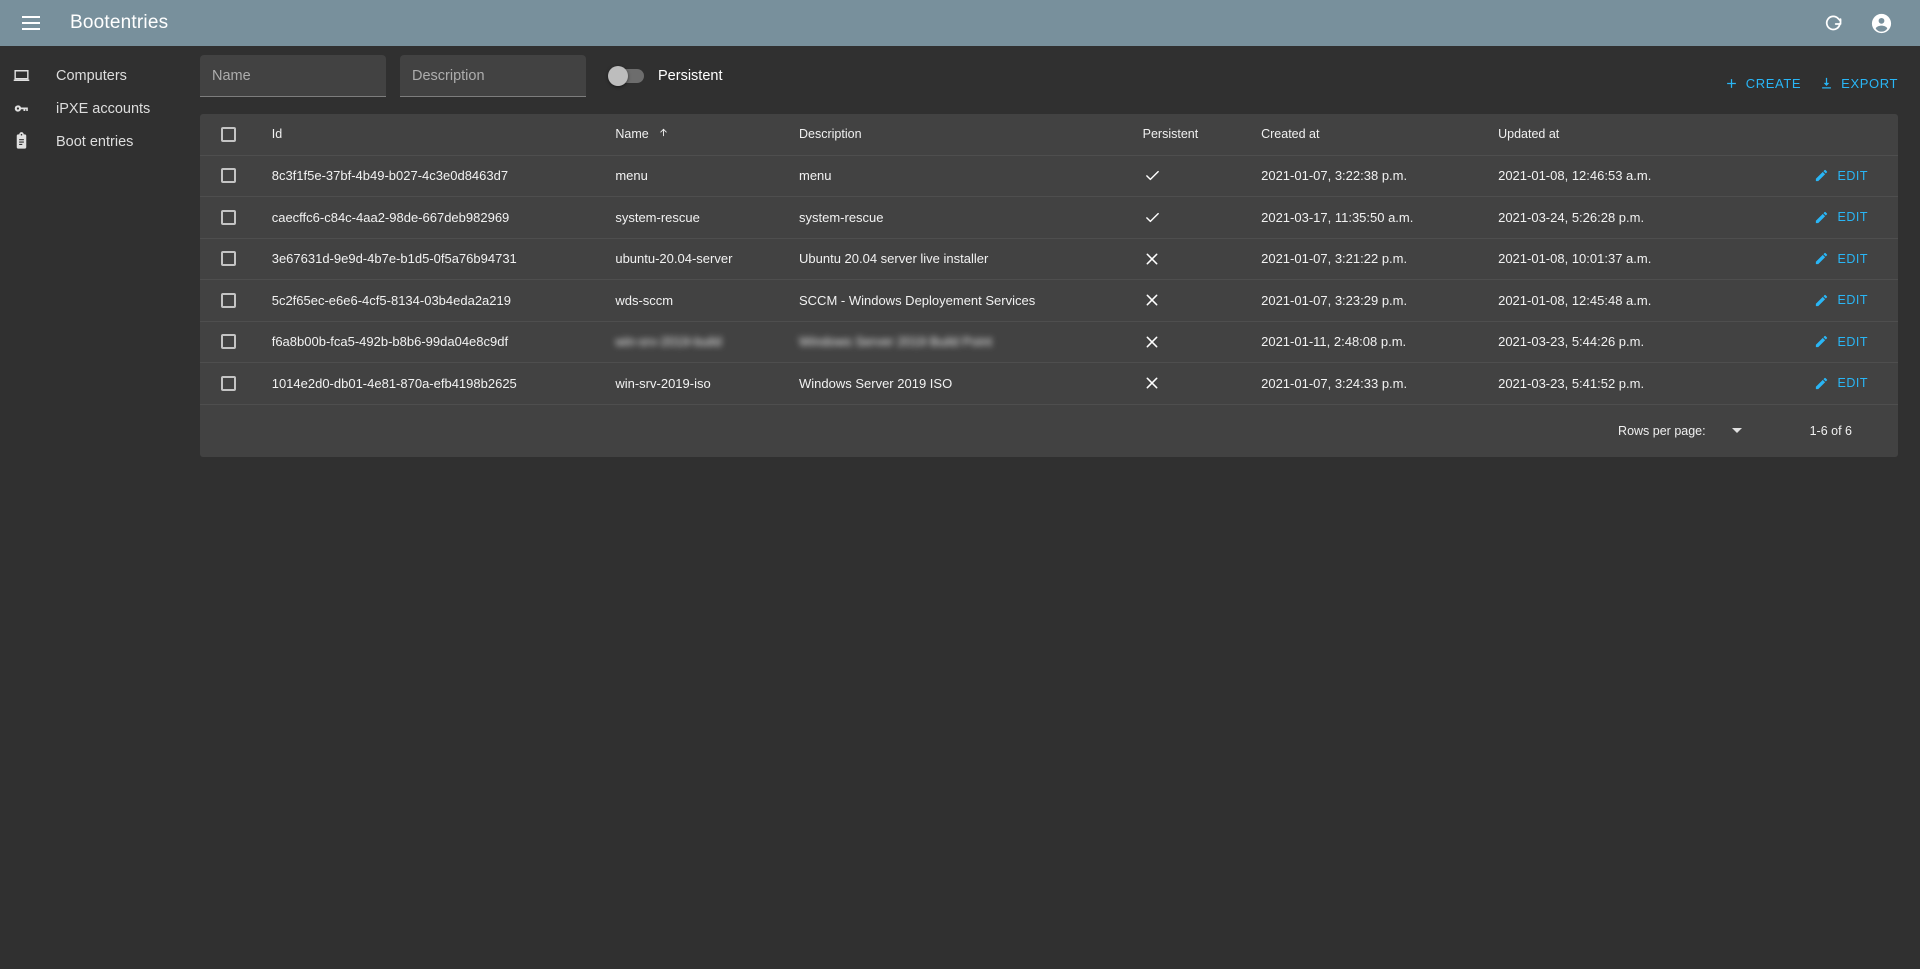 The width and height of the screenshot is (1920, 969). What do you see at coordinates (1773, 83) in the screenshot?
I see `create-button-label: CREATE` at bounding box center [1773, 83].